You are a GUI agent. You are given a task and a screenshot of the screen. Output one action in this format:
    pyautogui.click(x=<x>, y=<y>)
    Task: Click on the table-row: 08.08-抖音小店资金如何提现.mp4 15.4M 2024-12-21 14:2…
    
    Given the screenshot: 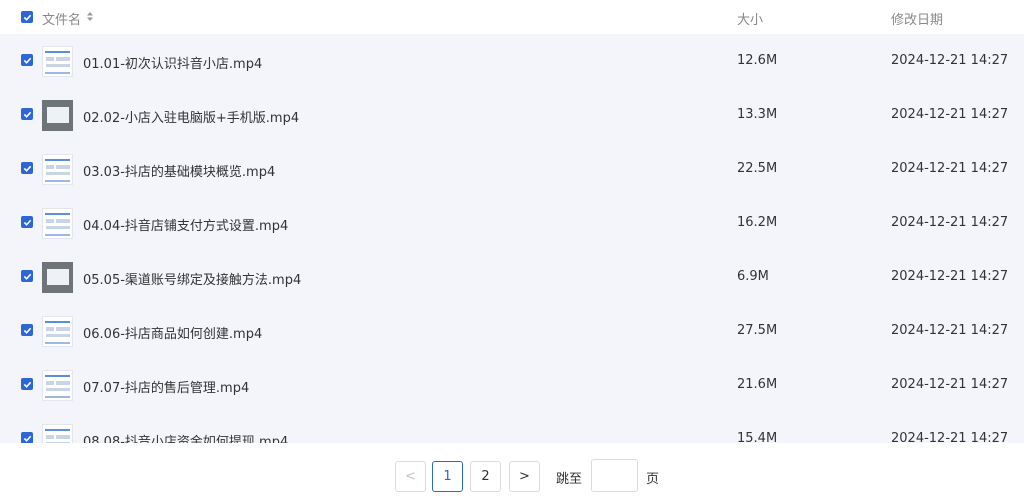 What is the action you would take?
    pyautogui.click(x=512, y=427)
    